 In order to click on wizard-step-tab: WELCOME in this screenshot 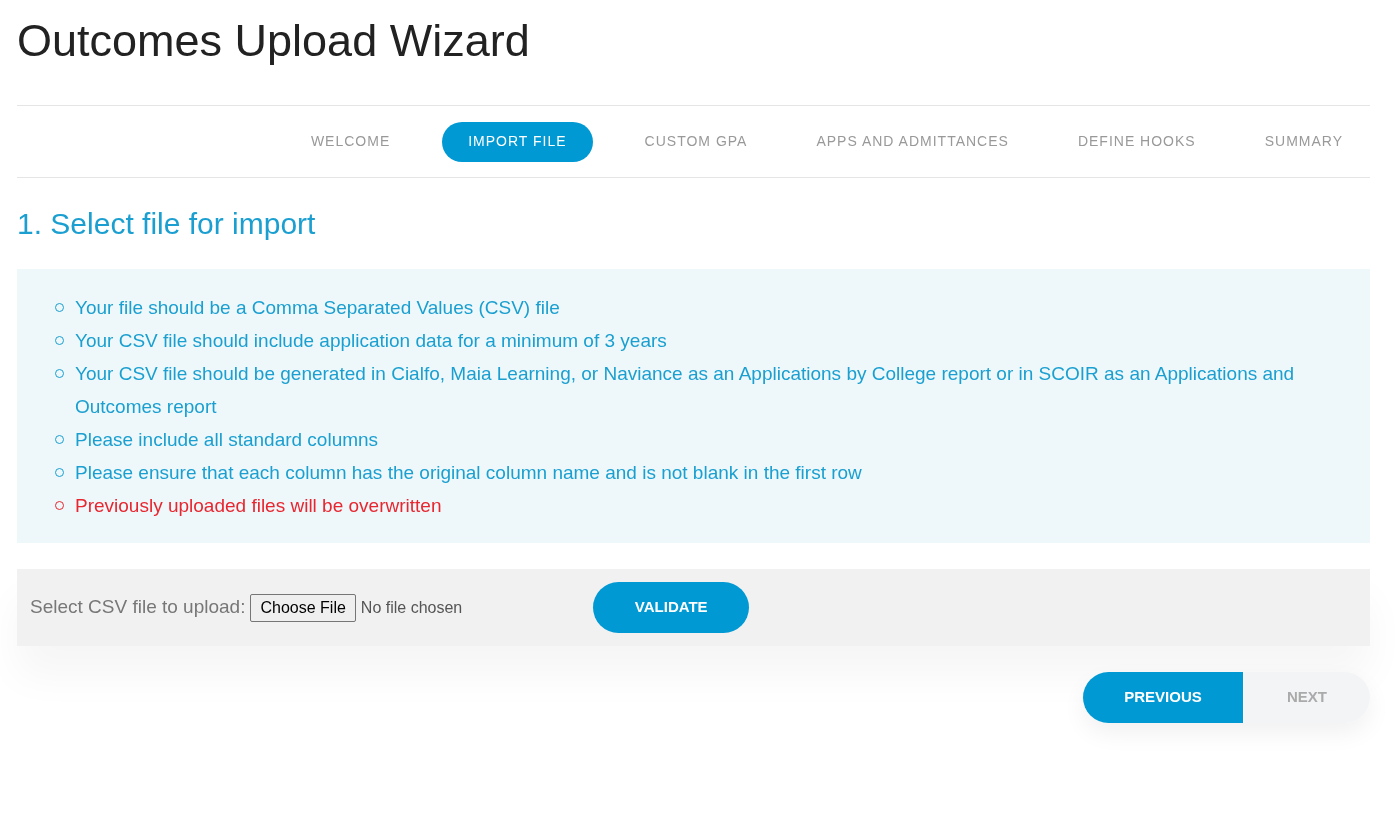, I will do `click(350, 141)`.